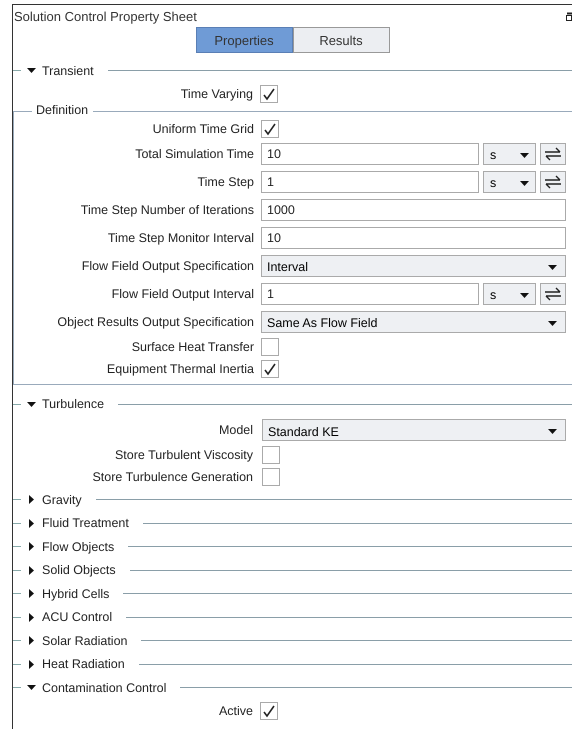  I want to click on section-title: Transient, so click(68, 71).